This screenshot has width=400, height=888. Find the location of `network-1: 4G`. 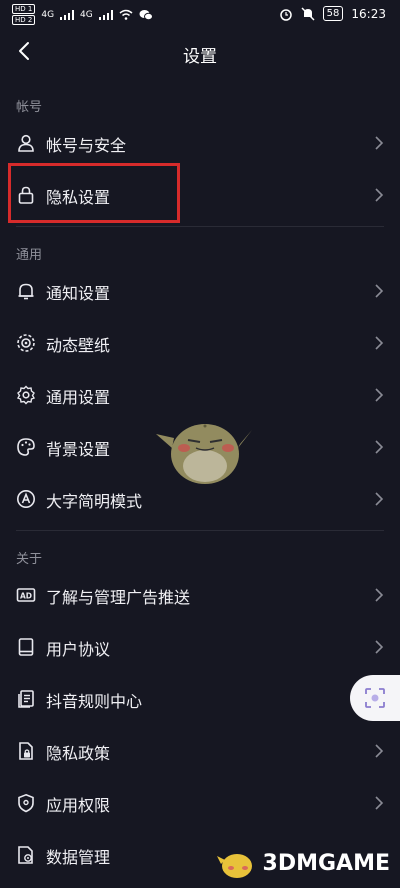

network-1: 4G is located at coordinates (48, 14).